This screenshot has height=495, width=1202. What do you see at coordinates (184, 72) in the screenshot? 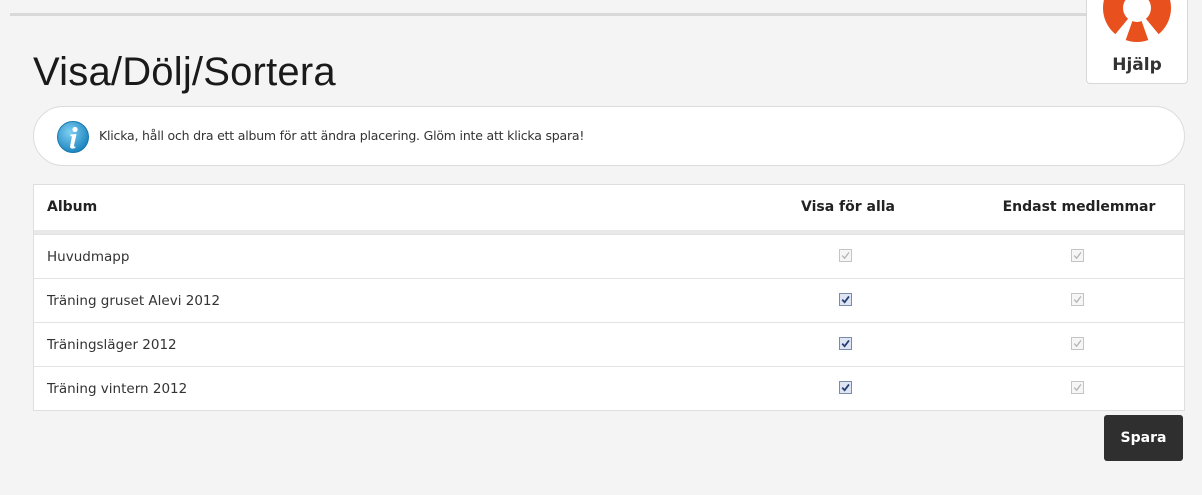
I see `page-title: Visa/Dölj/Sortera` at bounding box center [184, 72].